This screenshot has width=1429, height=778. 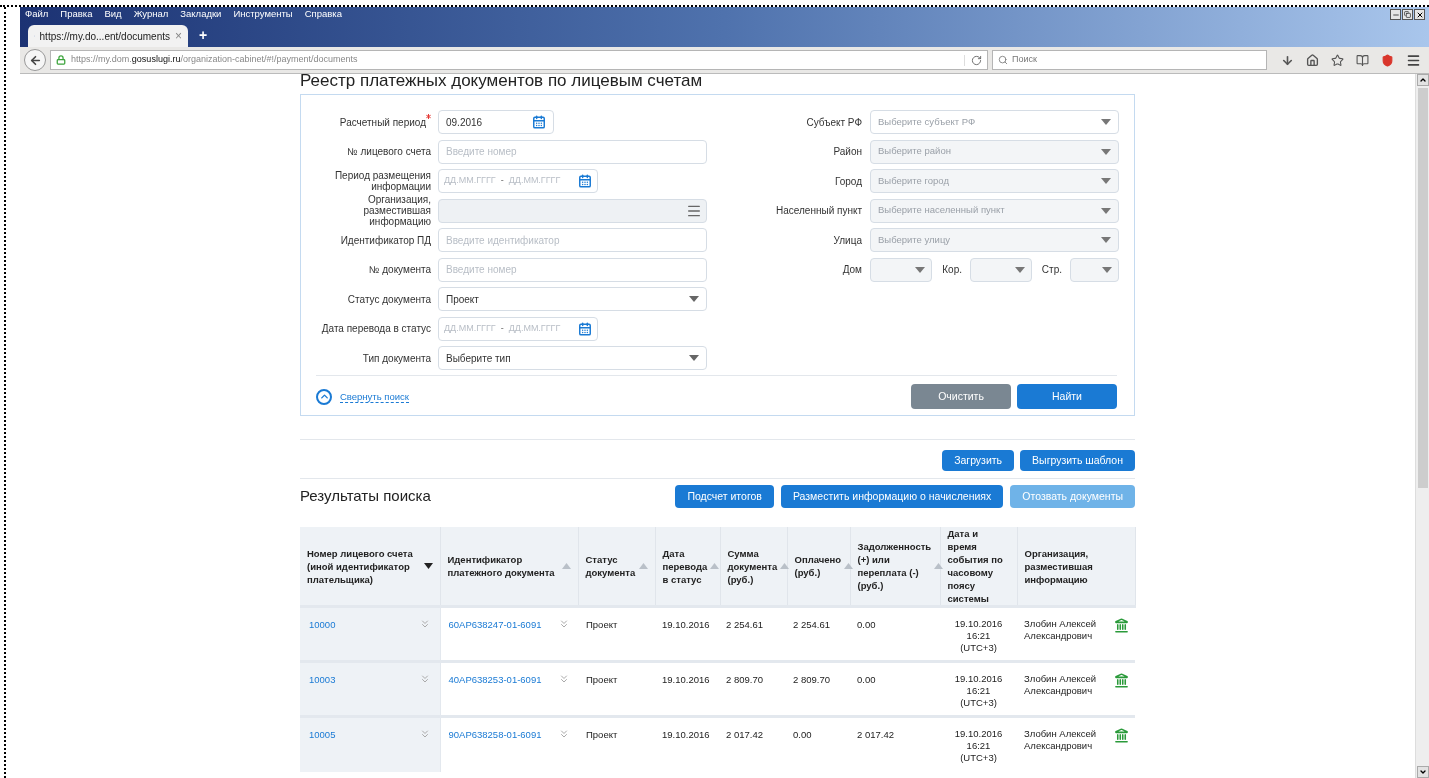 What do you see at coordinates (1413, 60) in the screenshot?
I see `menu-icon` at bounding box center [1413, 60].